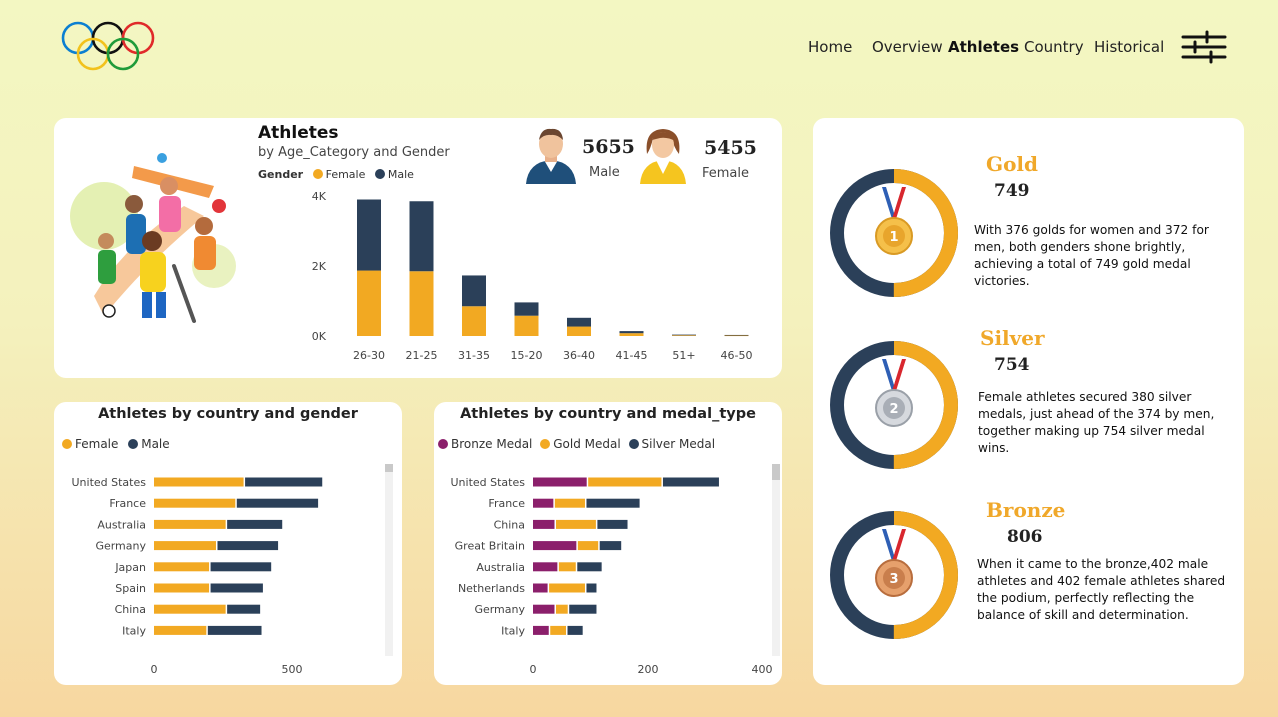 This screenshot has width=1278, height=717. What do you see at coordinates (298, 133) in the screenshot?
I see `athletes-chart-title: Athletes` at bounding box center [298, 133].